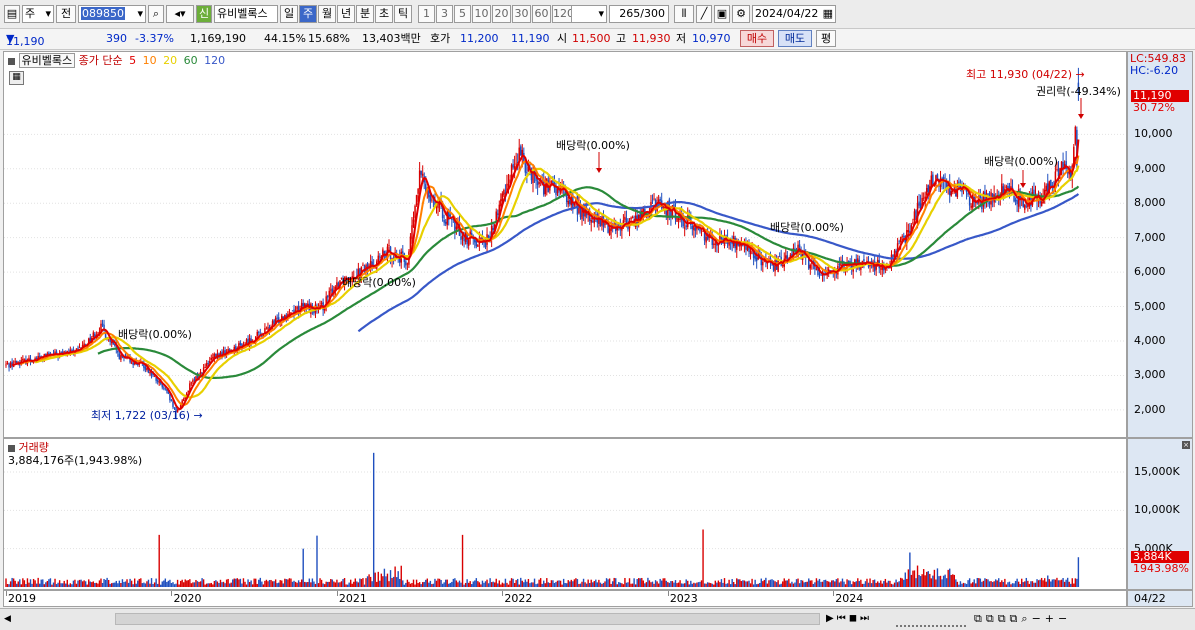 The image size is (1195, 630). Describe the element at coordinates (1186, 445) in the screenshot. I see `close-icon: ×` at that location.